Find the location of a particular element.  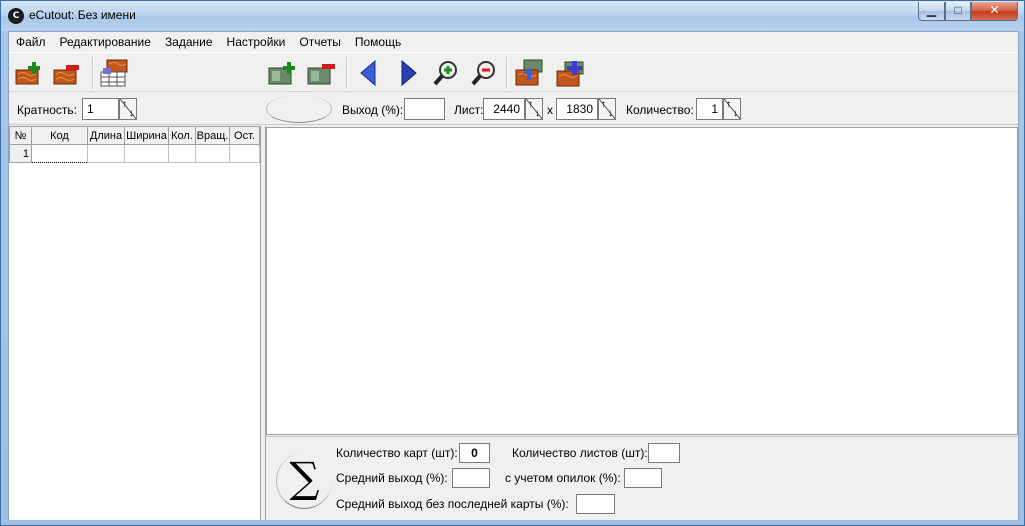

remove-part-icon is located at coordinates (66, 75).